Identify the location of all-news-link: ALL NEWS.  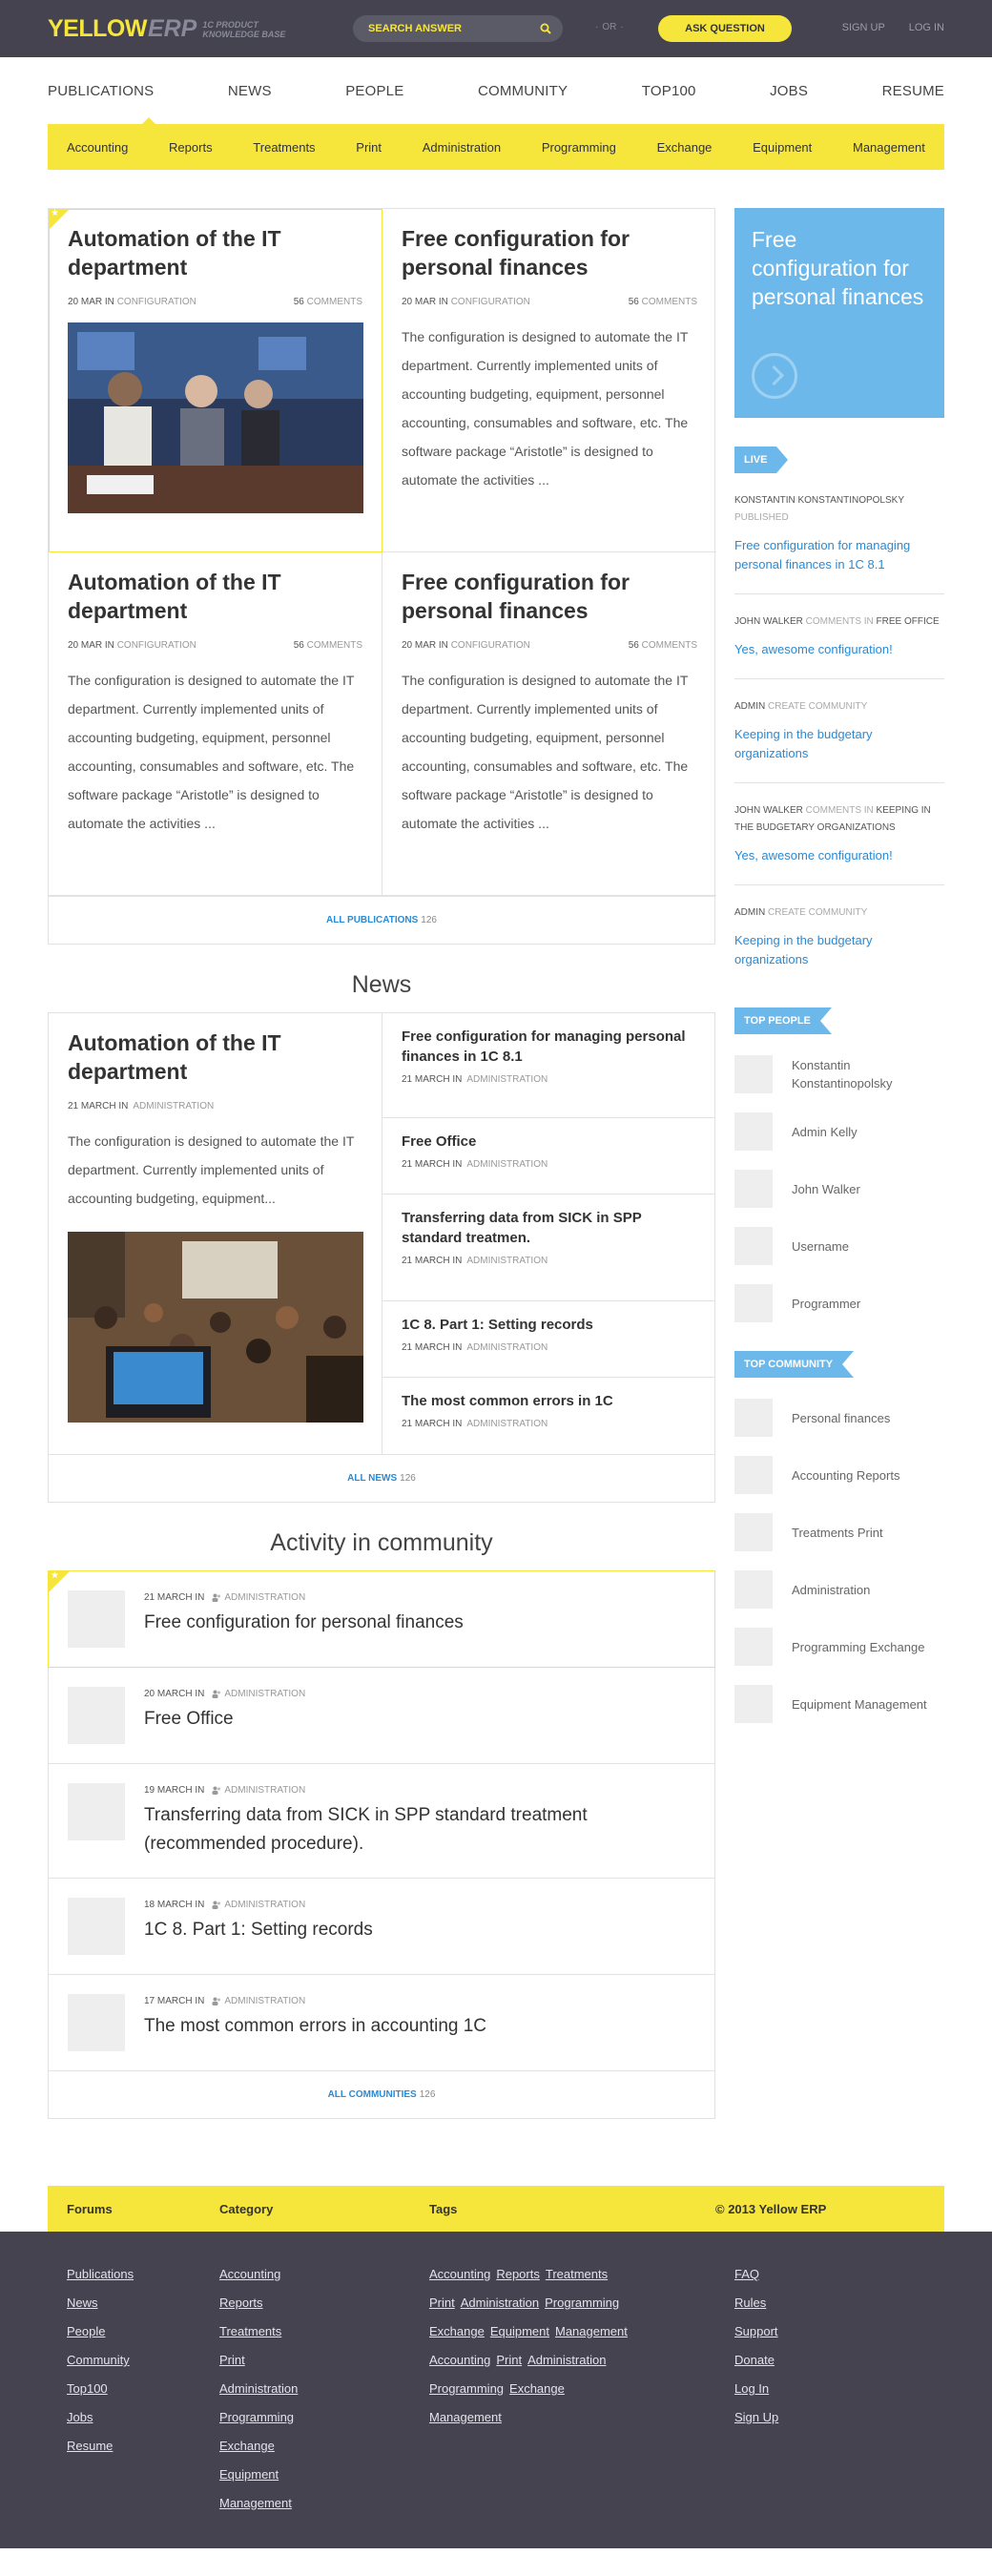
(372, 1478).